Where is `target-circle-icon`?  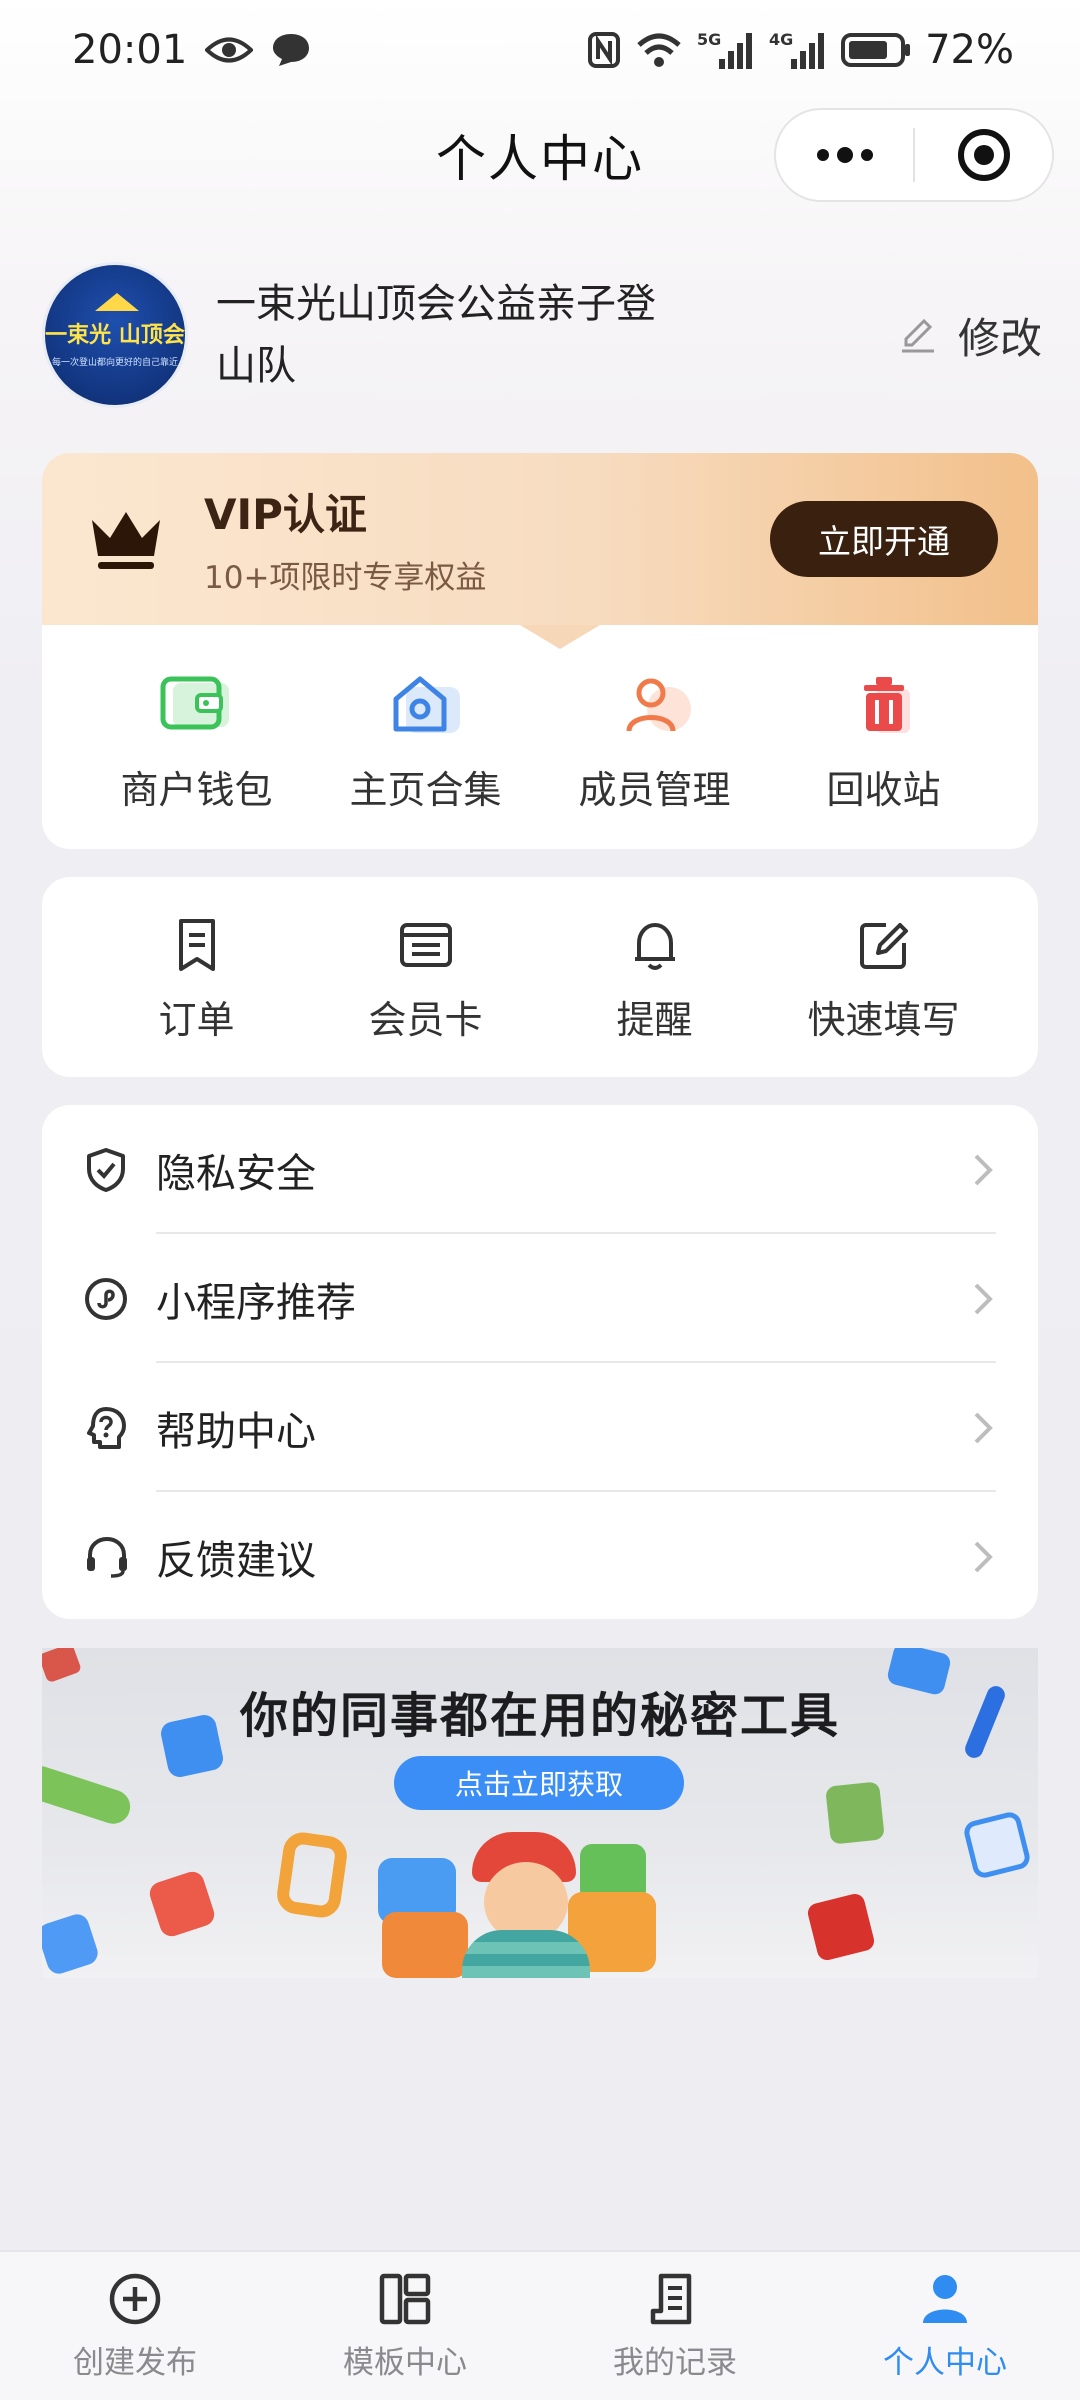
target-circle-icon is located at coordinates (983, 155).